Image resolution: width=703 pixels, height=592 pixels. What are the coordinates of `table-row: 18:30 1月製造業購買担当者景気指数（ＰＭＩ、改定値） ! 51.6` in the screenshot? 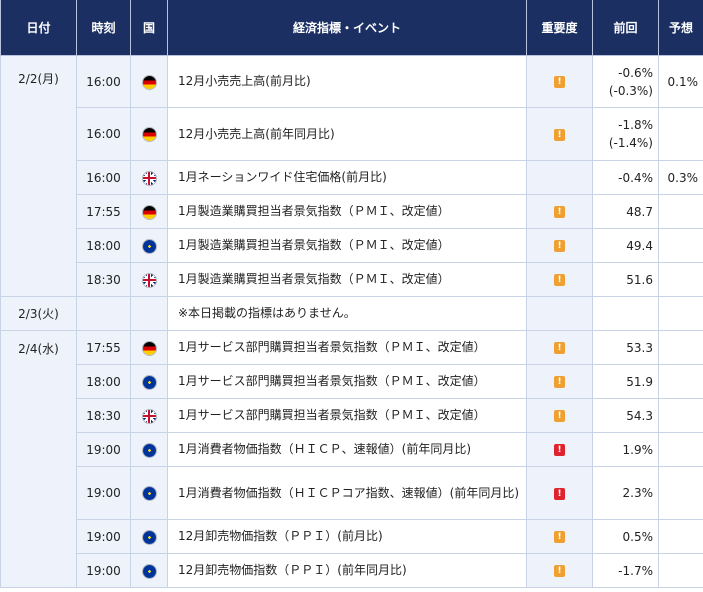 It's located at (352, 279).